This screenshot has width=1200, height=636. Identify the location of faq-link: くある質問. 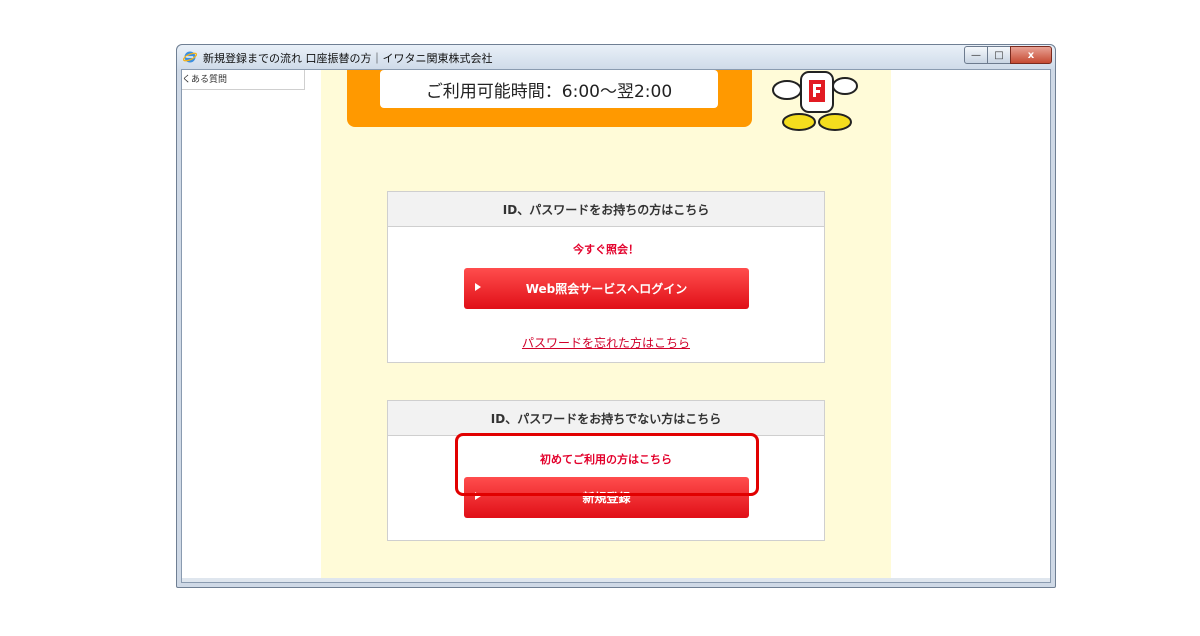
(243, 80).